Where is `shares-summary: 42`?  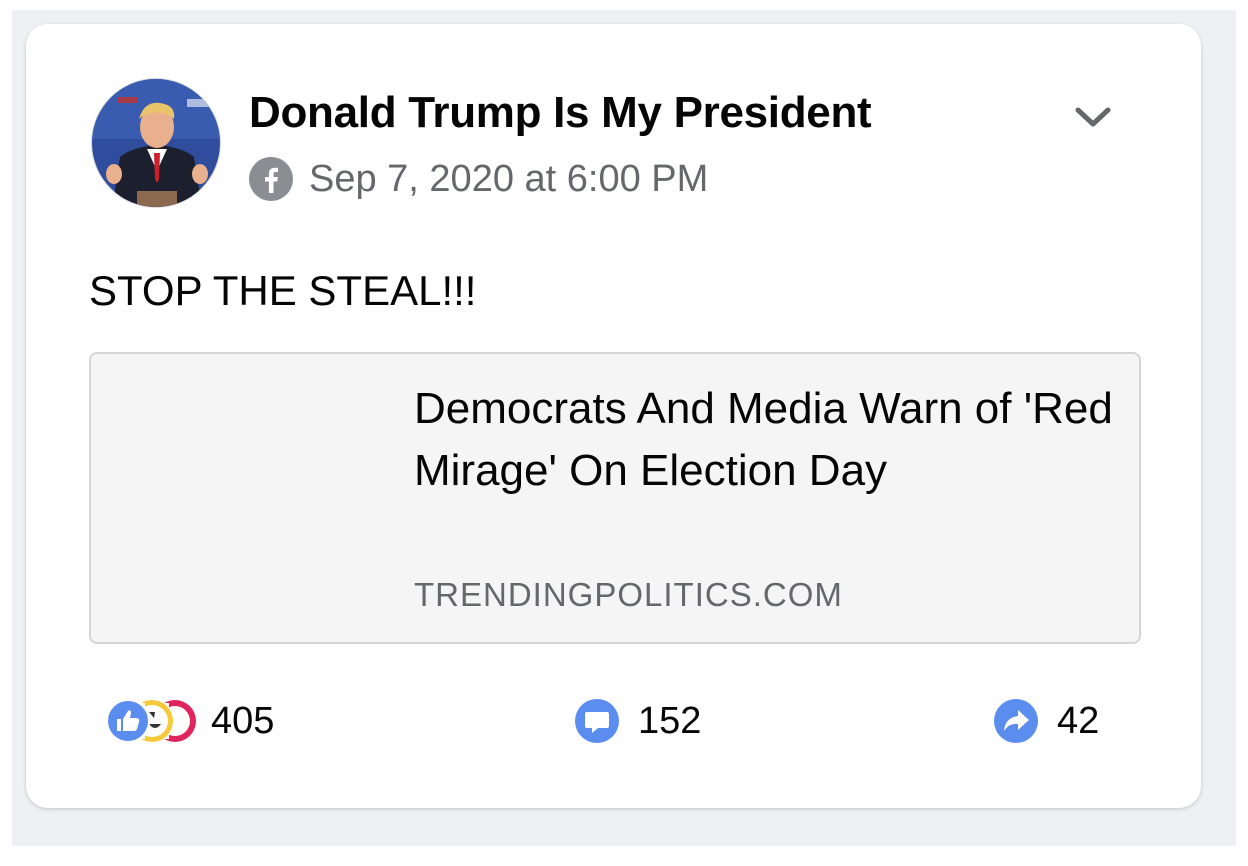 shares-summary: 42 is located at coordinates (1046, 721).